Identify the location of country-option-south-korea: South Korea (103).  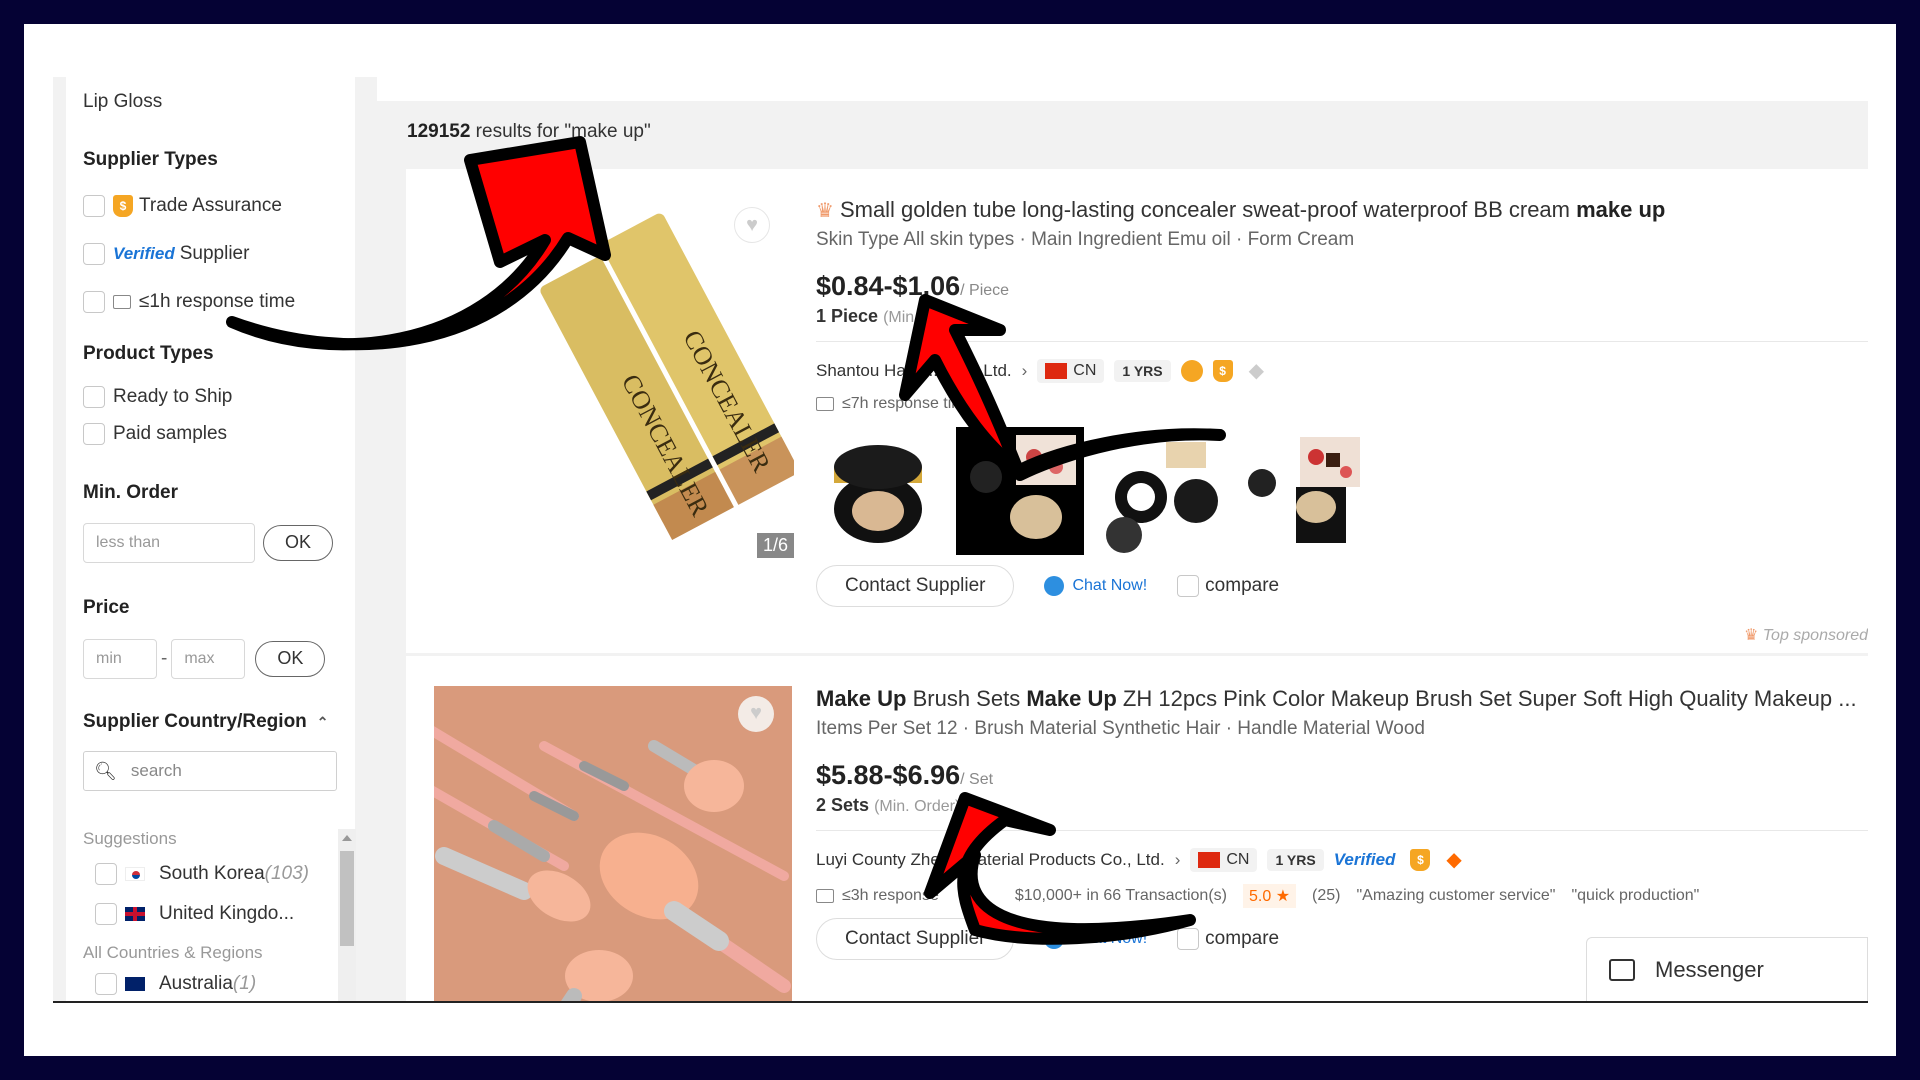
(202, 874).